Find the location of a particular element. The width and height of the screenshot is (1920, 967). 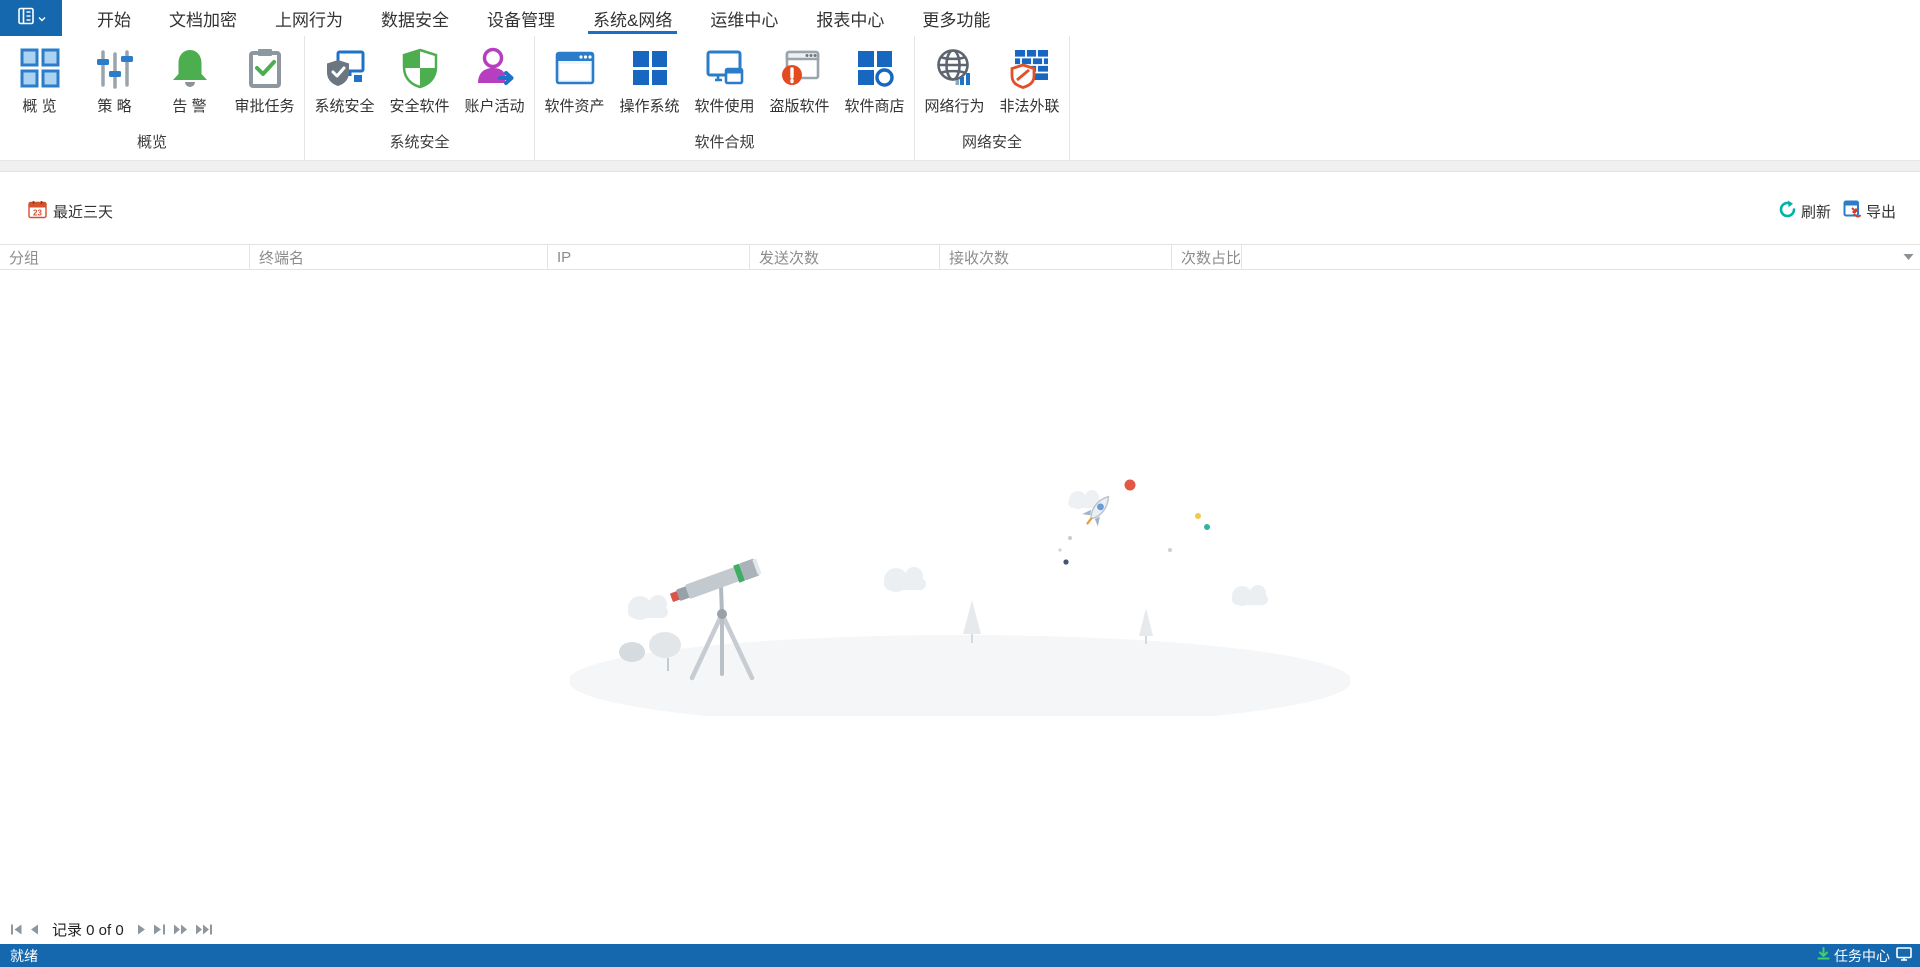

ribbon-group-network-security: 网络行为 非法外联 网络安全 is located at coordinates (992, 98).